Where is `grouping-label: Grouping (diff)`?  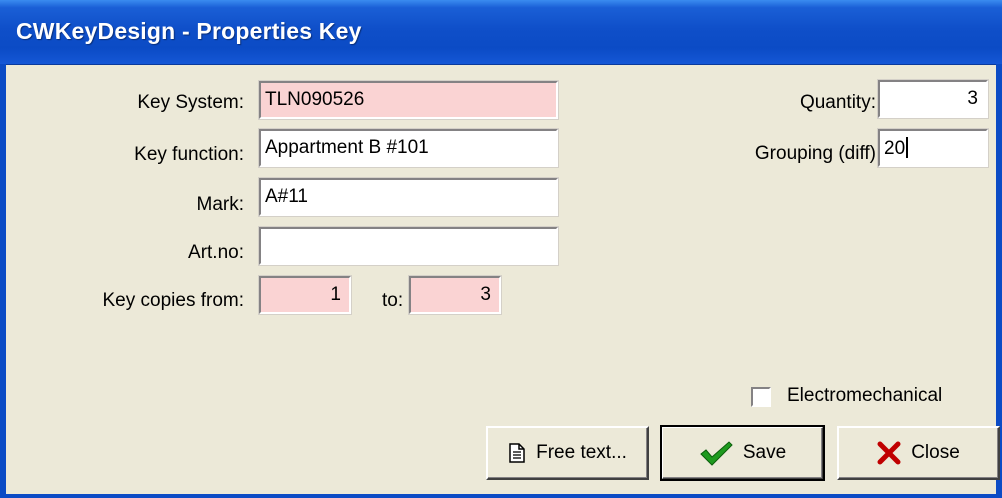 grouping-label: Grouping (diff) is located at coordinates (815, 153).